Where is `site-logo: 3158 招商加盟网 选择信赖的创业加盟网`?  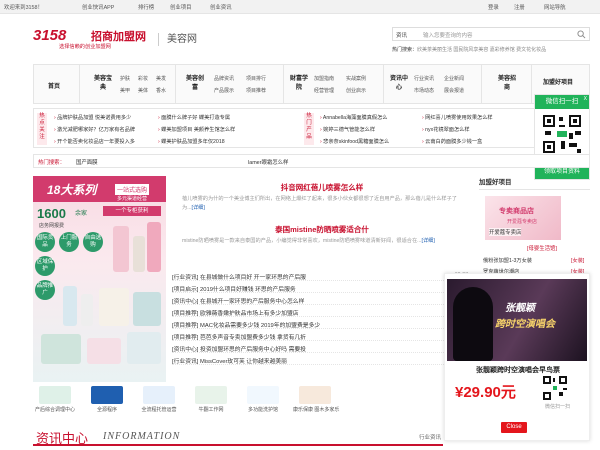 site-logo: 3158 招商加盟网 选择信赖的创业加盟网 is located at coordinates (93, 41).